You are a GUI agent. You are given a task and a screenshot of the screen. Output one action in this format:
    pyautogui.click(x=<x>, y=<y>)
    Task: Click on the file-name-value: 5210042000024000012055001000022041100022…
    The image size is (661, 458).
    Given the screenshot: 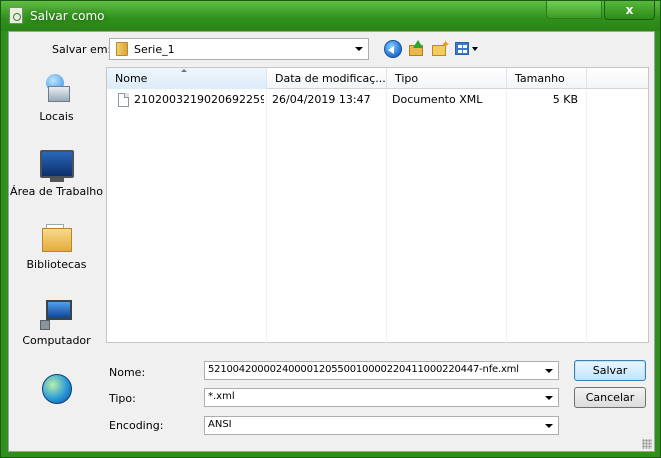 What is the action you would take?
    pyautogui.click(x=363, y=369)
    